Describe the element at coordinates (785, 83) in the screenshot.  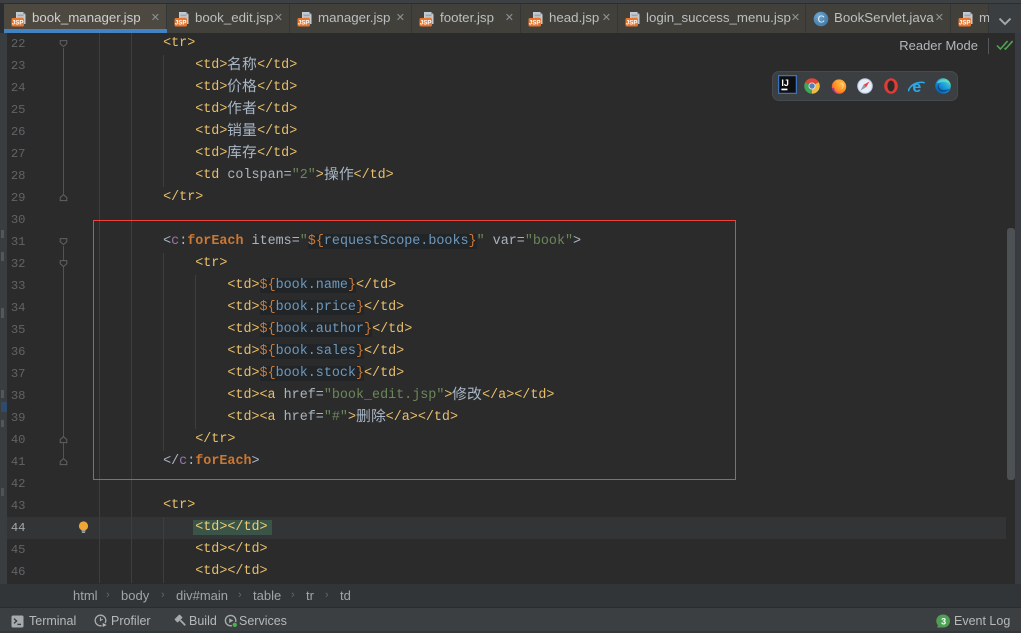
I see `svg-text: IJ` at that location.